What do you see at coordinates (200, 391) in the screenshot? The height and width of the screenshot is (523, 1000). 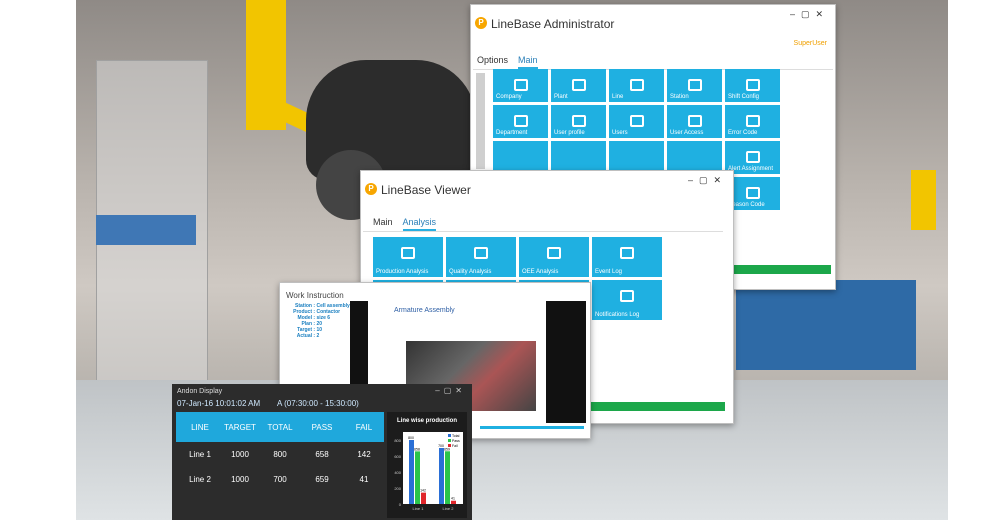 I see `andon-title: Andon Display` at bounding box center [200, 391].